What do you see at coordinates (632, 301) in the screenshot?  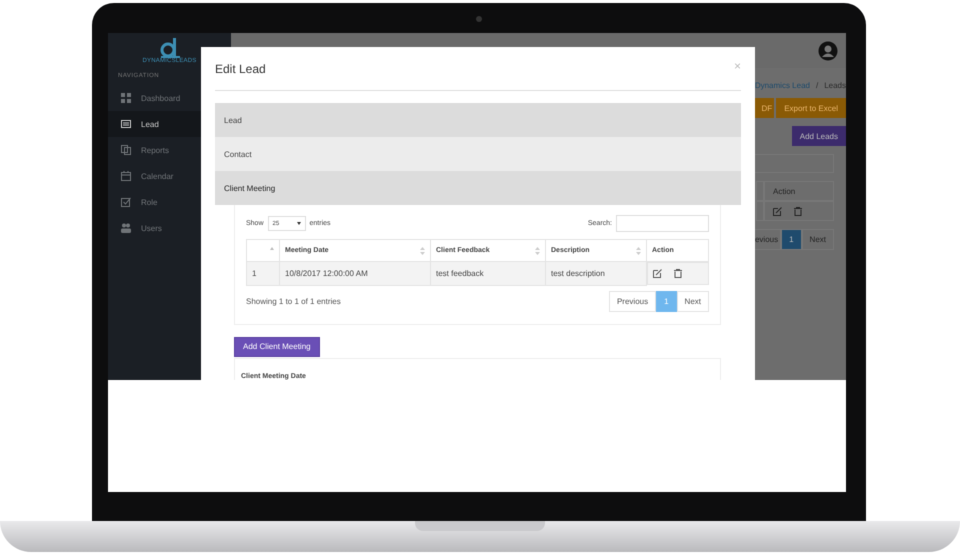 I see `previous-page-button: Previous` at bounding box center [632, 301].